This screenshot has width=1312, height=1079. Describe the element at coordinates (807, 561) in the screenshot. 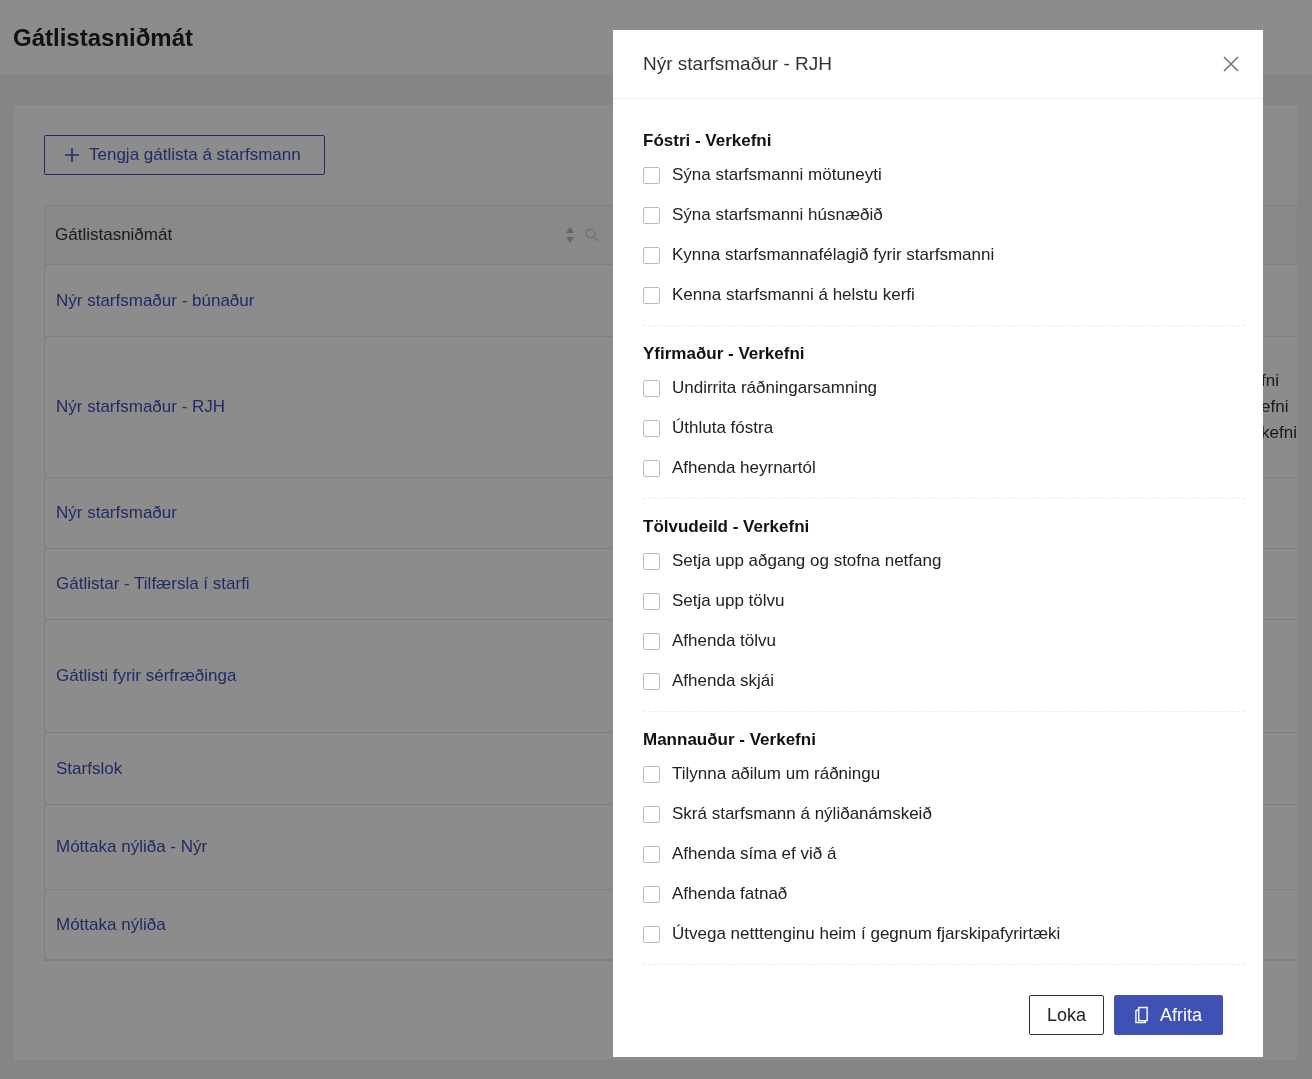

I see `checkbox-label: Setja upp aðgang og stofna netfang` at that location.